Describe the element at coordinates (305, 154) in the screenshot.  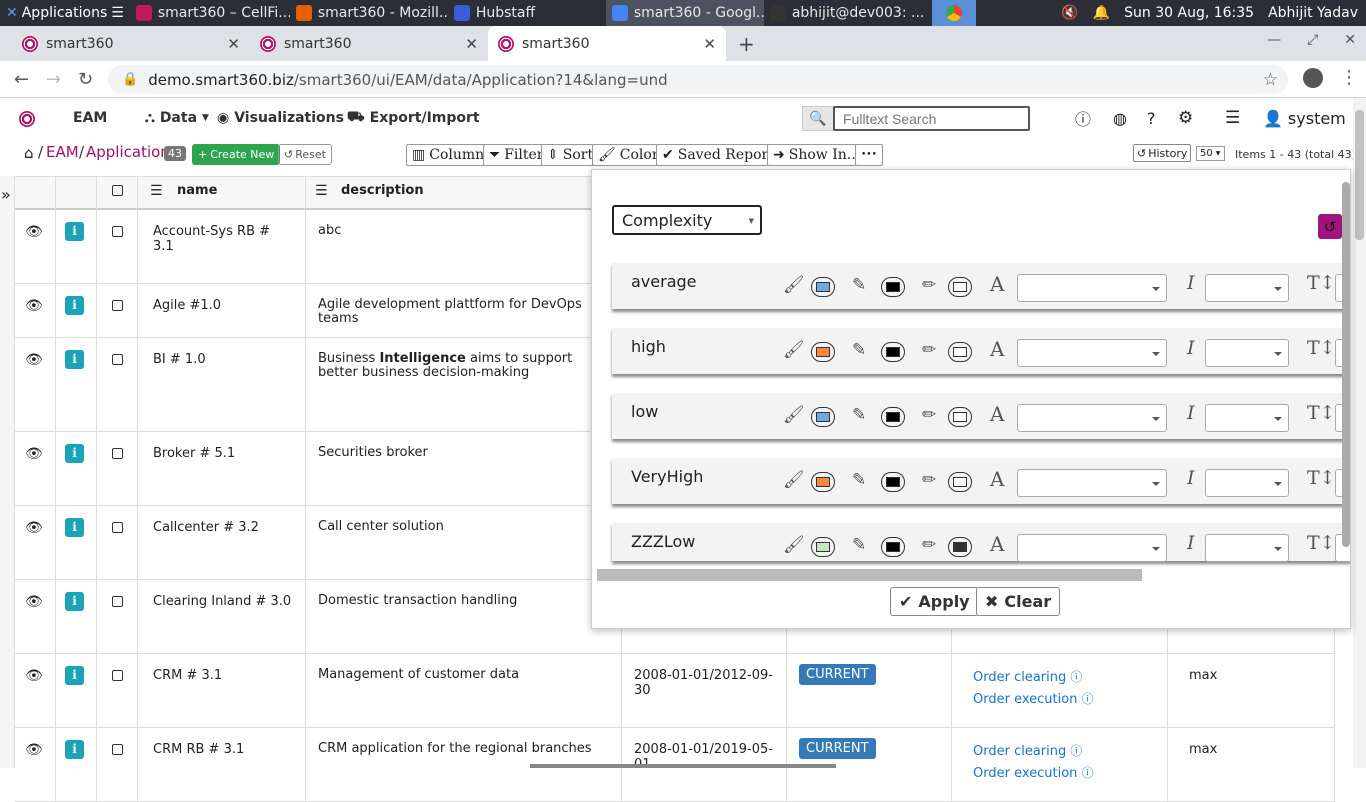
I see `reset-button: ↺ Reset` at that location.